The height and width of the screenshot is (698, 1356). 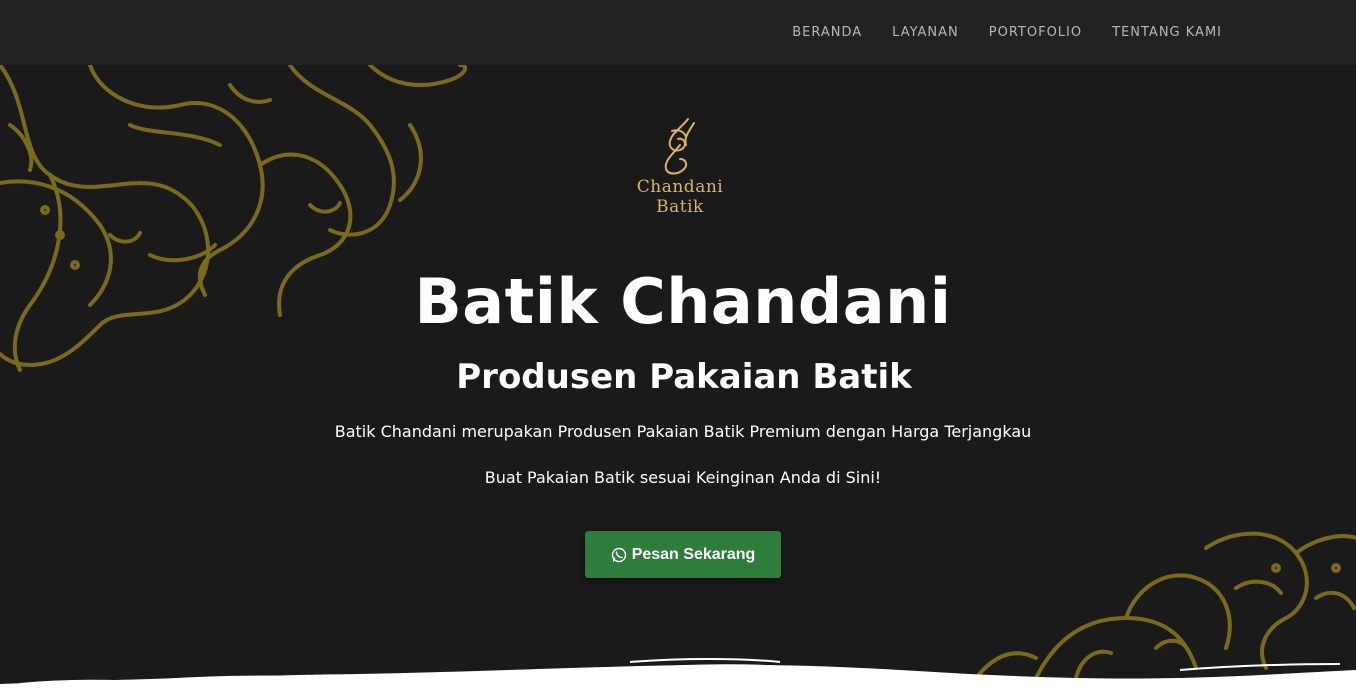 I want to click on nav-layanan: LAYANAN, so click(x=925, y=32).